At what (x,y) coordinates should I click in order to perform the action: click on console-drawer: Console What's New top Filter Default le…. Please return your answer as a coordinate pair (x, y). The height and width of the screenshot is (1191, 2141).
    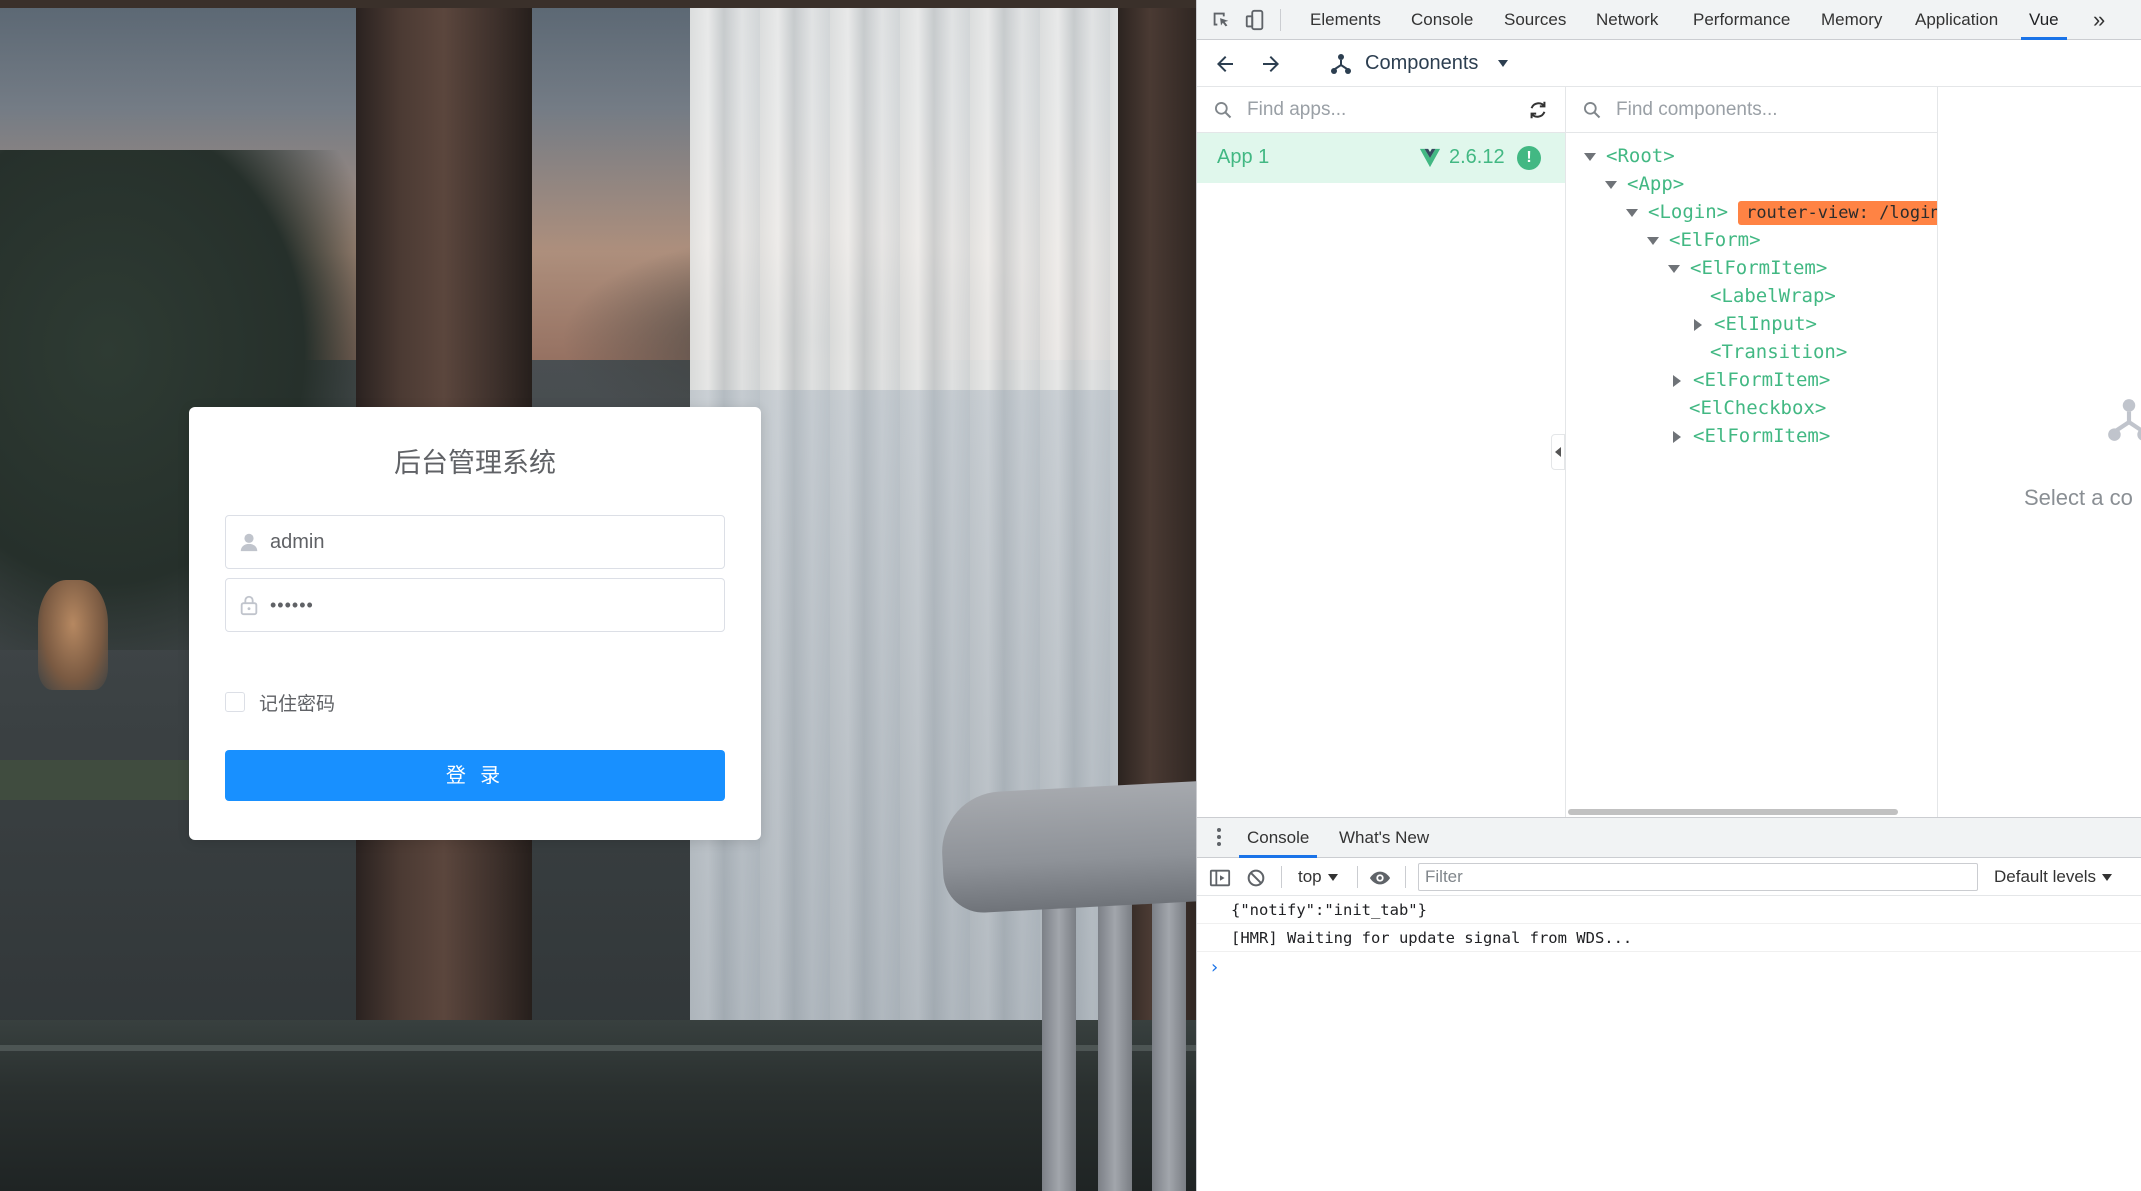
    Looking at the image, I should click on (1669, 1004).